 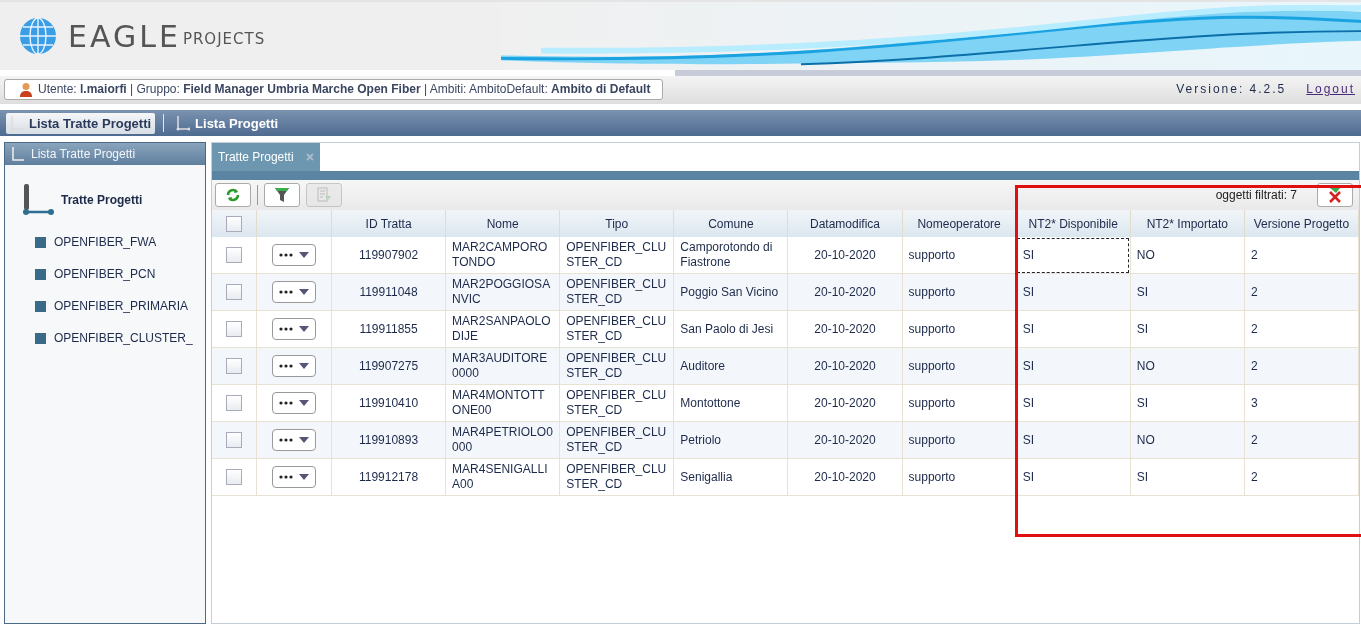 What do you see at coordinates (616, 223) in the screenshot?
I see `column-header: Tipo` at bounding box center [616, 223].